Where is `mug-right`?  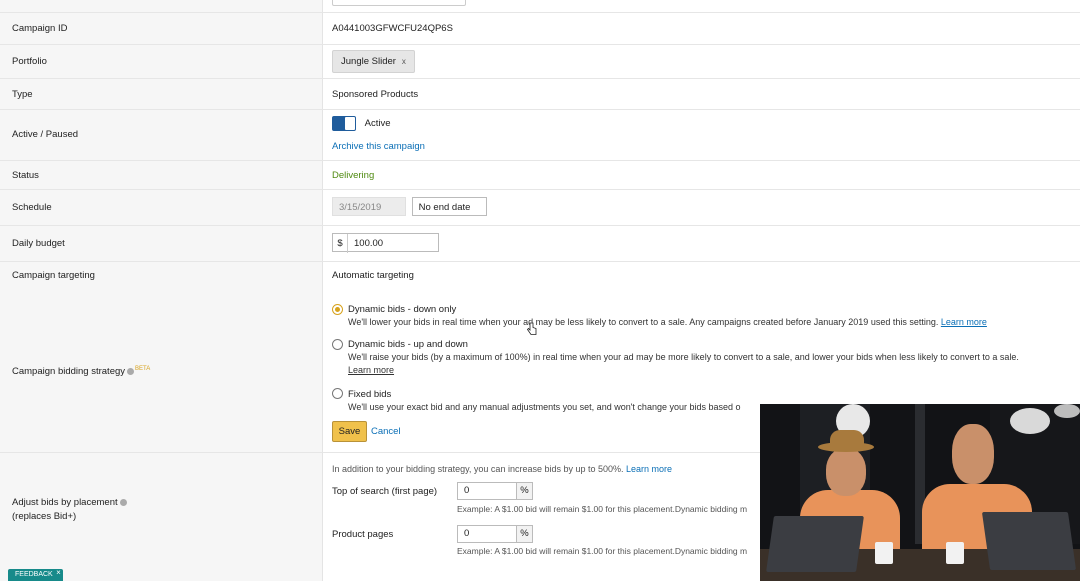
mug-right is located at coordinates (955, 553).